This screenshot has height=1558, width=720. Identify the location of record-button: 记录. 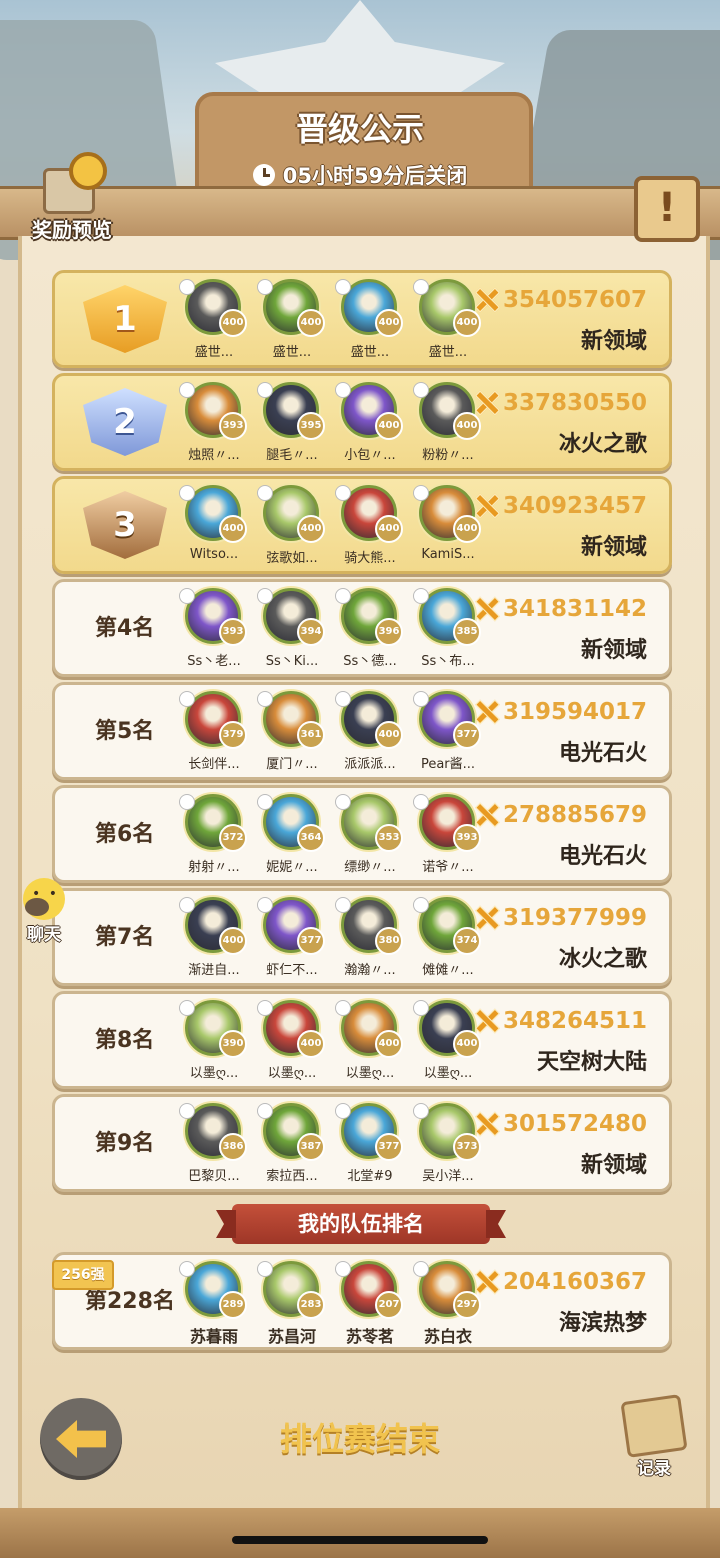
(654, 1436).